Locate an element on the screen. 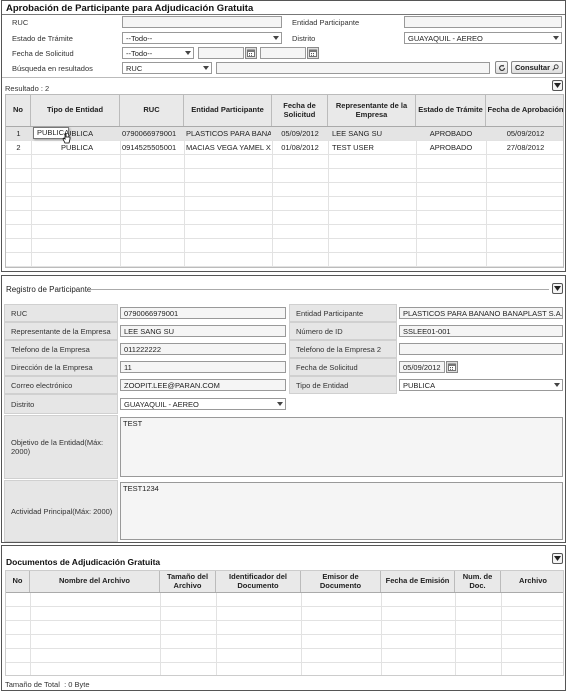 The image size is (567, 691). row-entidad: MACIAS VEGA YAMEL XI is located at coordinates (228, 147).